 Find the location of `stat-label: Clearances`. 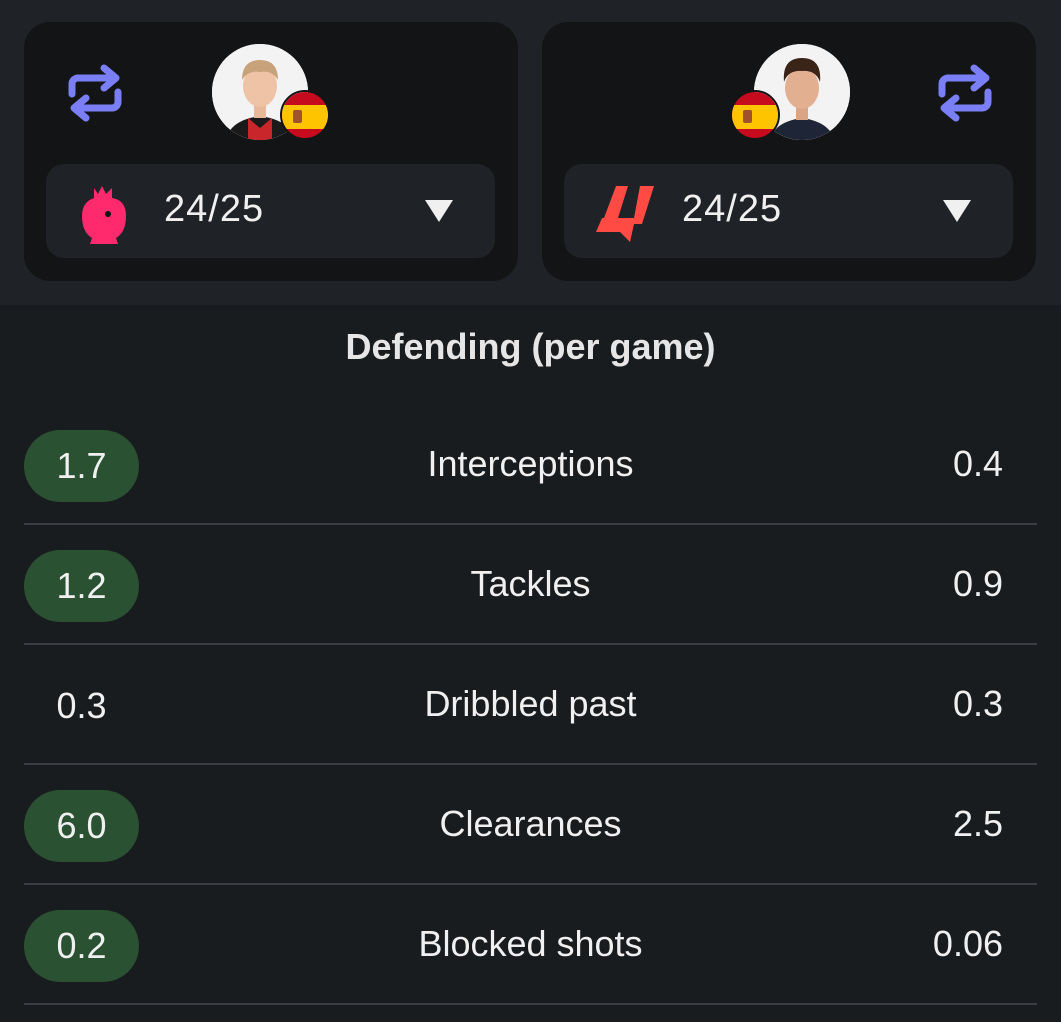

stat-label: Clearances is located at coordinates (530, 823).